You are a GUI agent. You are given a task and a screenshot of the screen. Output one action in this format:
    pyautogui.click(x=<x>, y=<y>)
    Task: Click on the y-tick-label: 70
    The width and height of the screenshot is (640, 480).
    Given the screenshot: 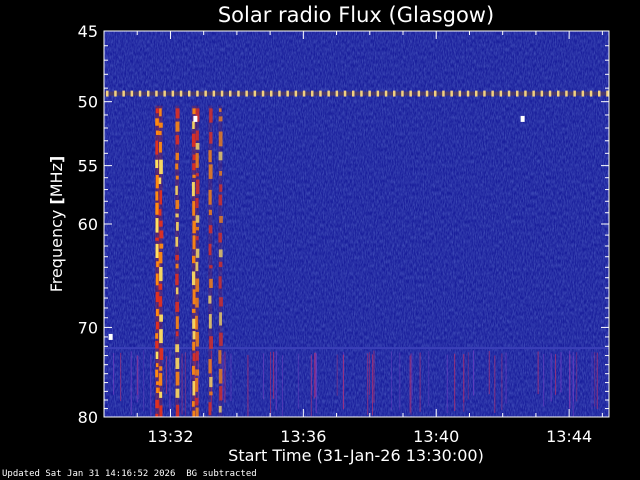 What is the action you would take?
    pyautogui.click(x=88, y=327)
    